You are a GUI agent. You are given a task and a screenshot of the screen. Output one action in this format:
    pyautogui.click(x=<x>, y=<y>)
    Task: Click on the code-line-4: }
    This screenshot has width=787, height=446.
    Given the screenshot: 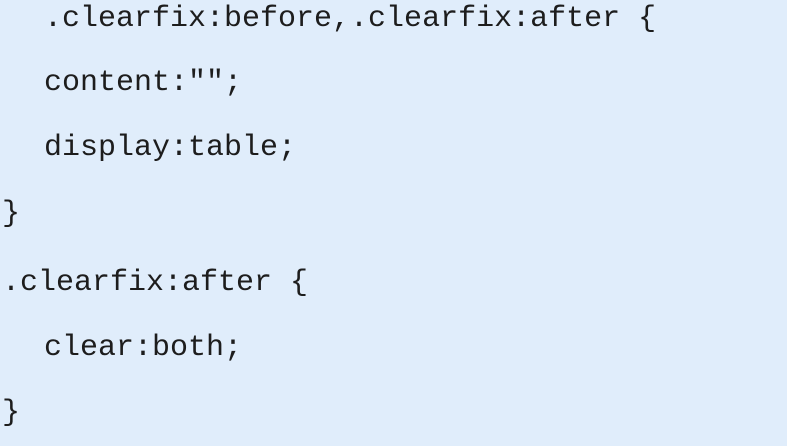 What is the action you would take?
    pyautogui.click(x=11, y=214)
    